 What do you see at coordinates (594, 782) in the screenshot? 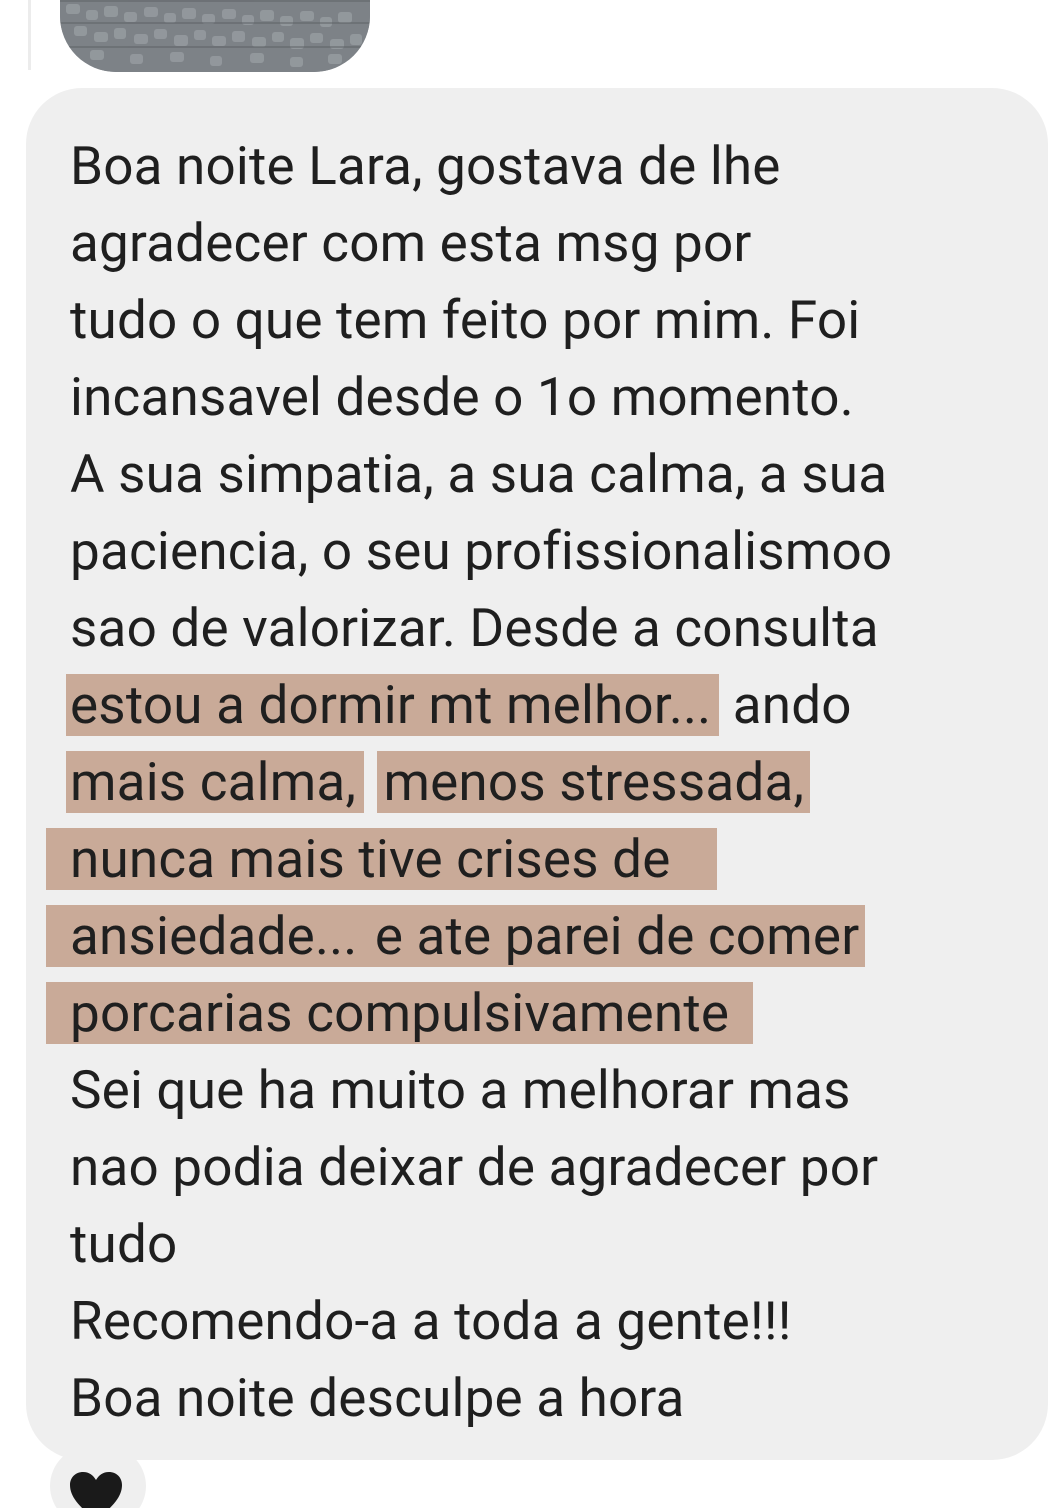
I see `highlighted-text: menos stressada,` at bounding box center [594, 782].